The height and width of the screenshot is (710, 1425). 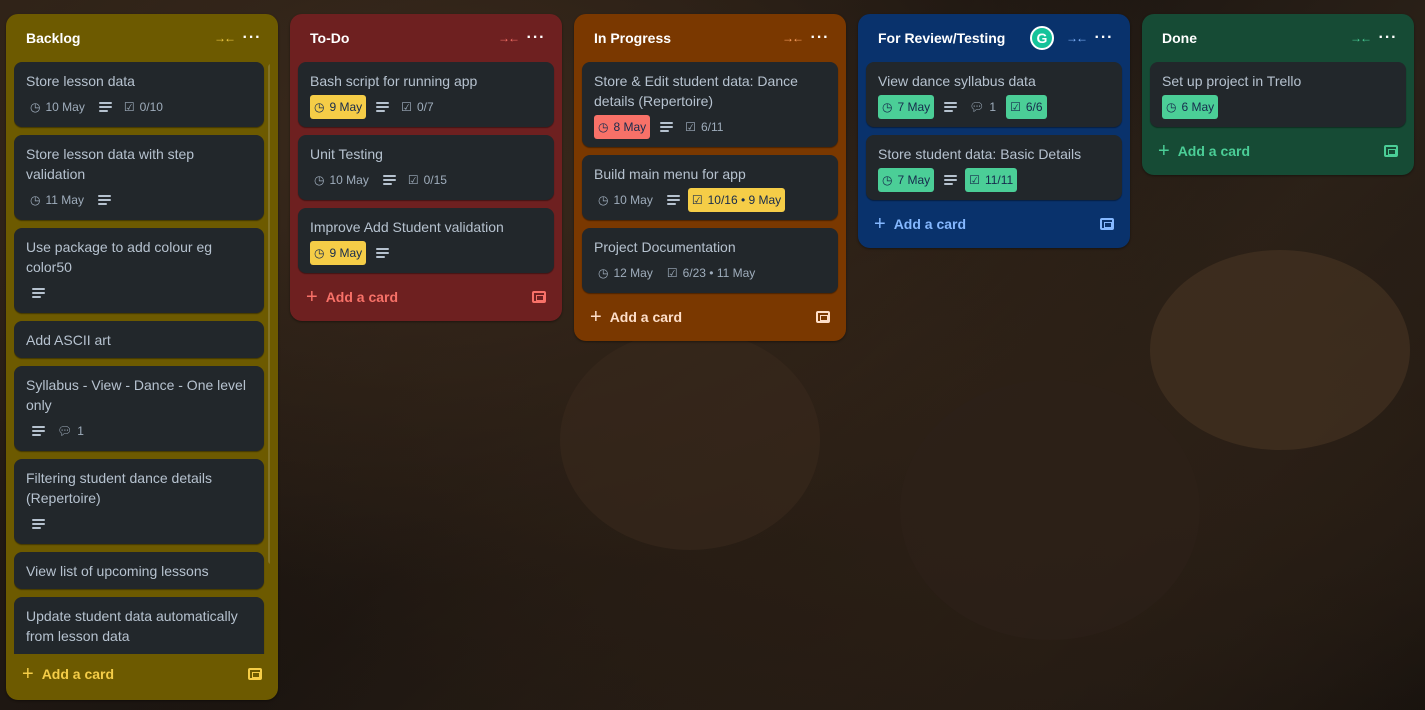 I want to click on card-badges: ◷ 10 May ☑ 0/10, so click(x=139, y=107).